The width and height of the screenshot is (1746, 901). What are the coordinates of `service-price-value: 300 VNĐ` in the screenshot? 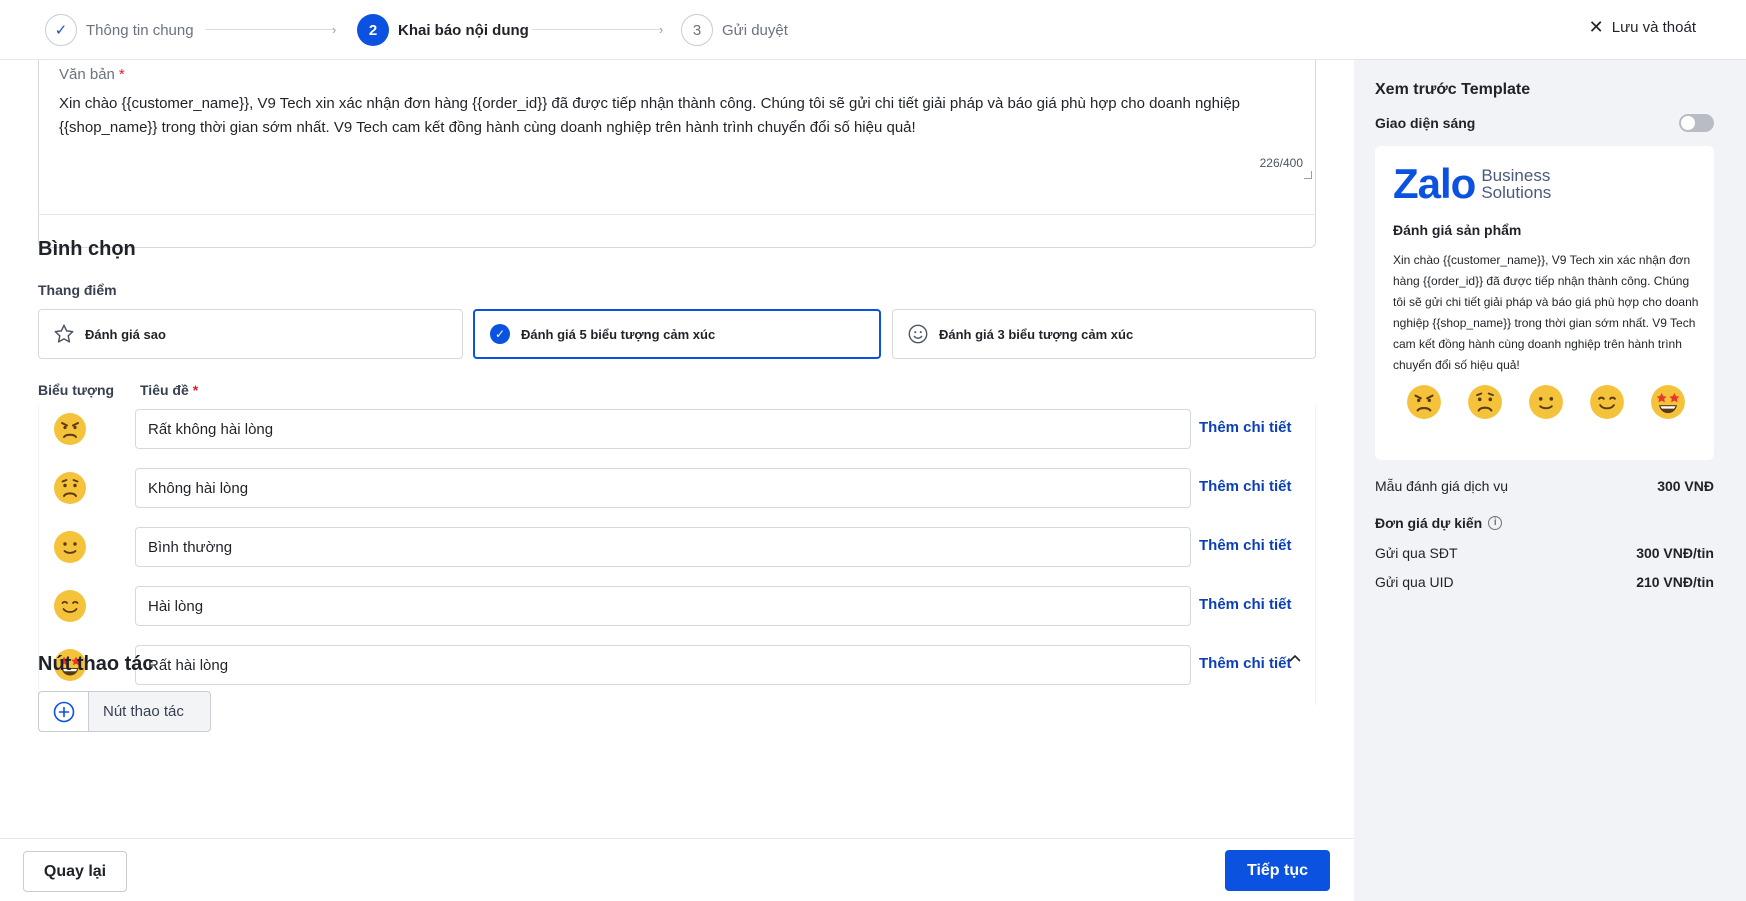 It's located at (1685, 486).